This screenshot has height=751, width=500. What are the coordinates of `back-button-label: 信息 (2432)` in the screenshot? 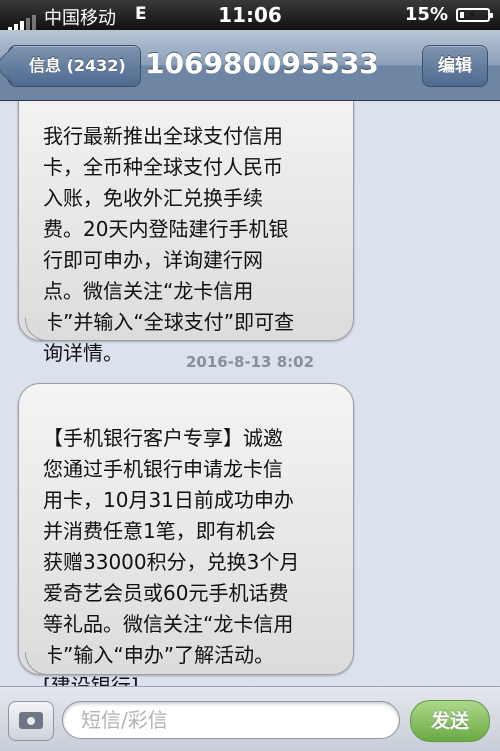 It's located at (77, 65).